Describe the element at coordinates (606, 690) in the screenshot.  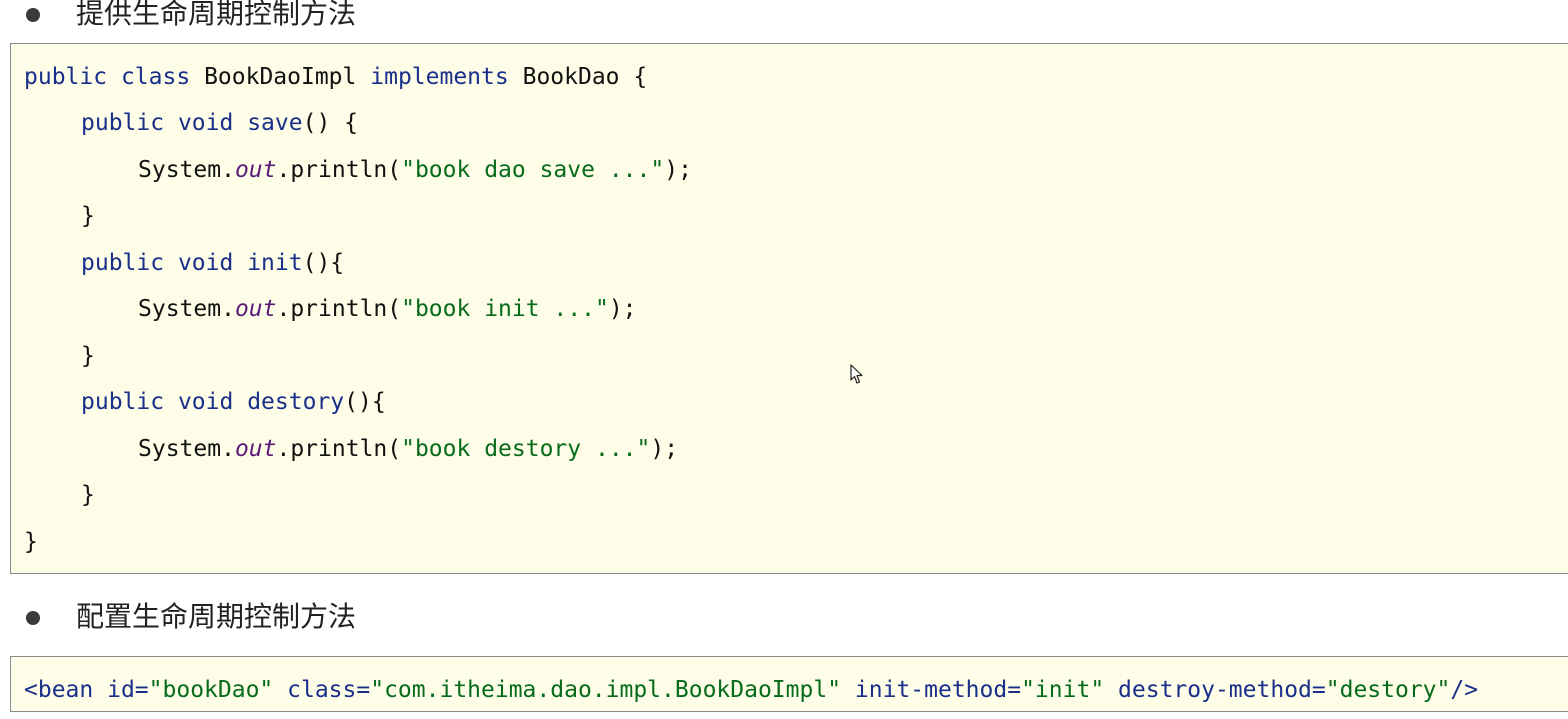
I see `xml-value: "com.itheima.dao.impl.BookDaoImpl"` at that location.